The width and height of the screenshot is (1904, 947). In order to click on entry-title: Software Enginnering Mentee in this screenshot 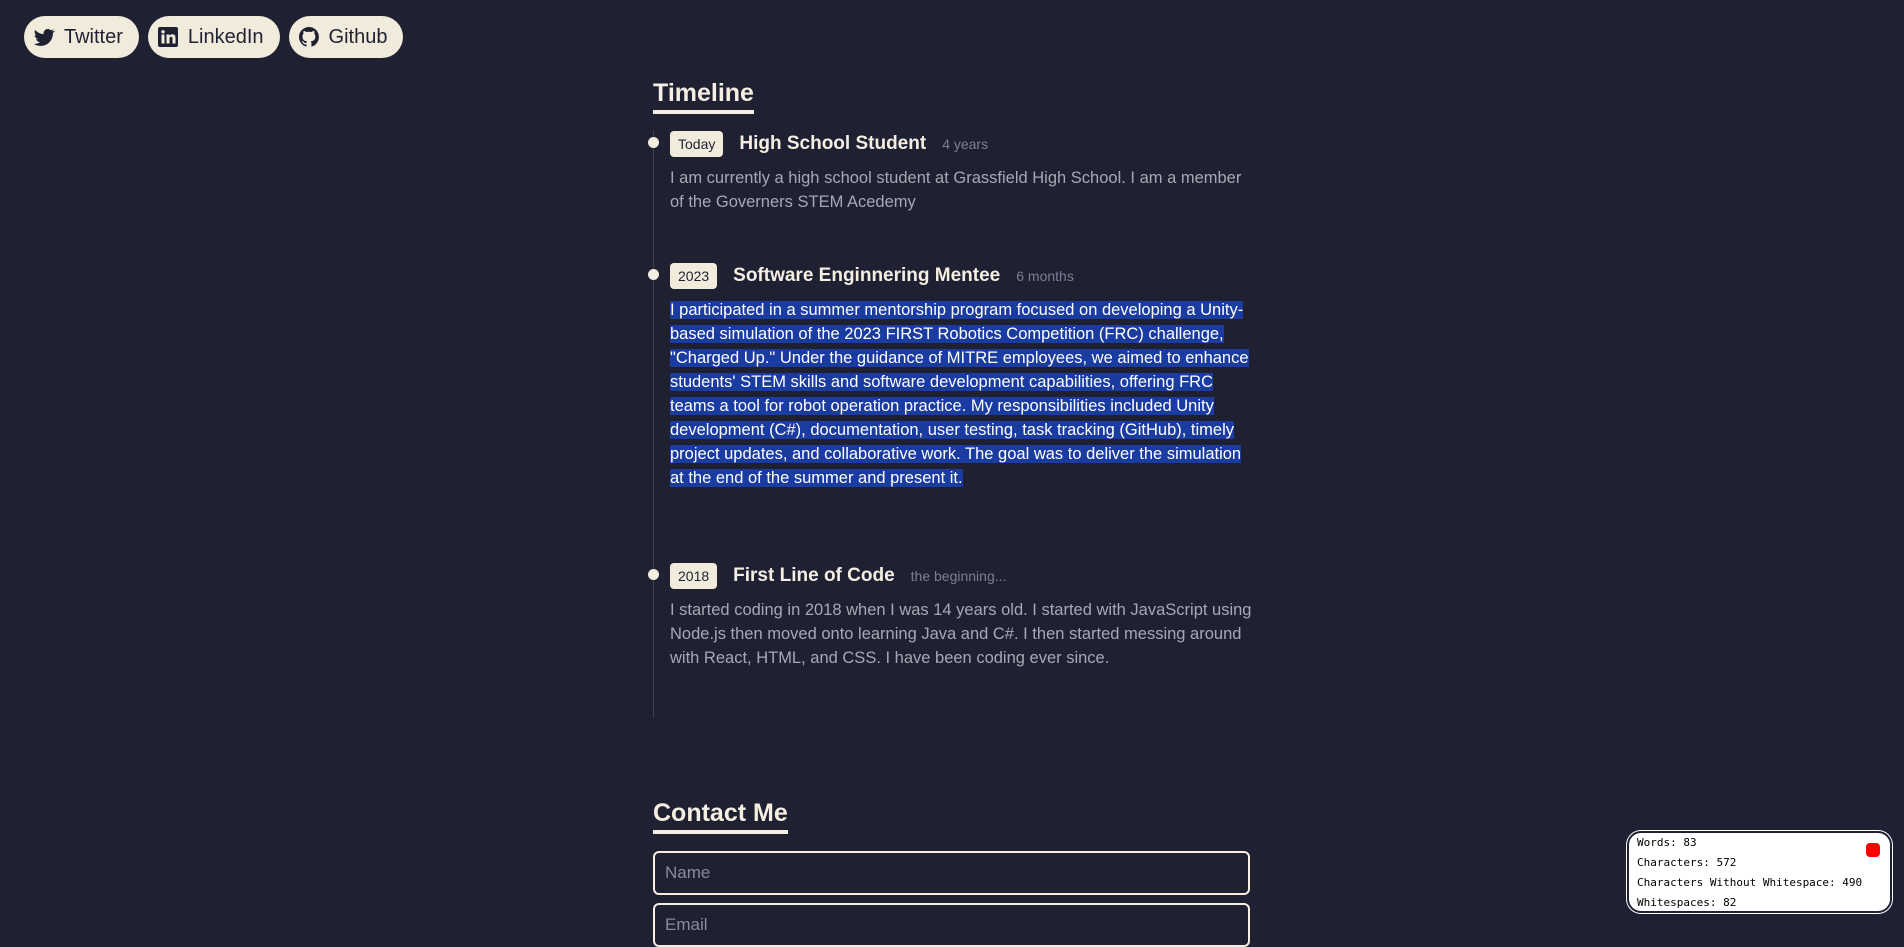, I will do `click(867, 275)`.